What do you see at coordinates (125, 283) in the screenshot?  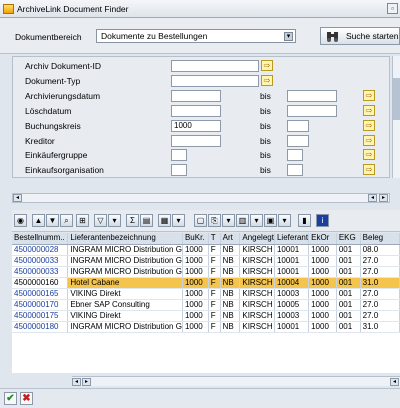 I see `table-cell: Hotel Cabane` at bounding box center [125, 283].